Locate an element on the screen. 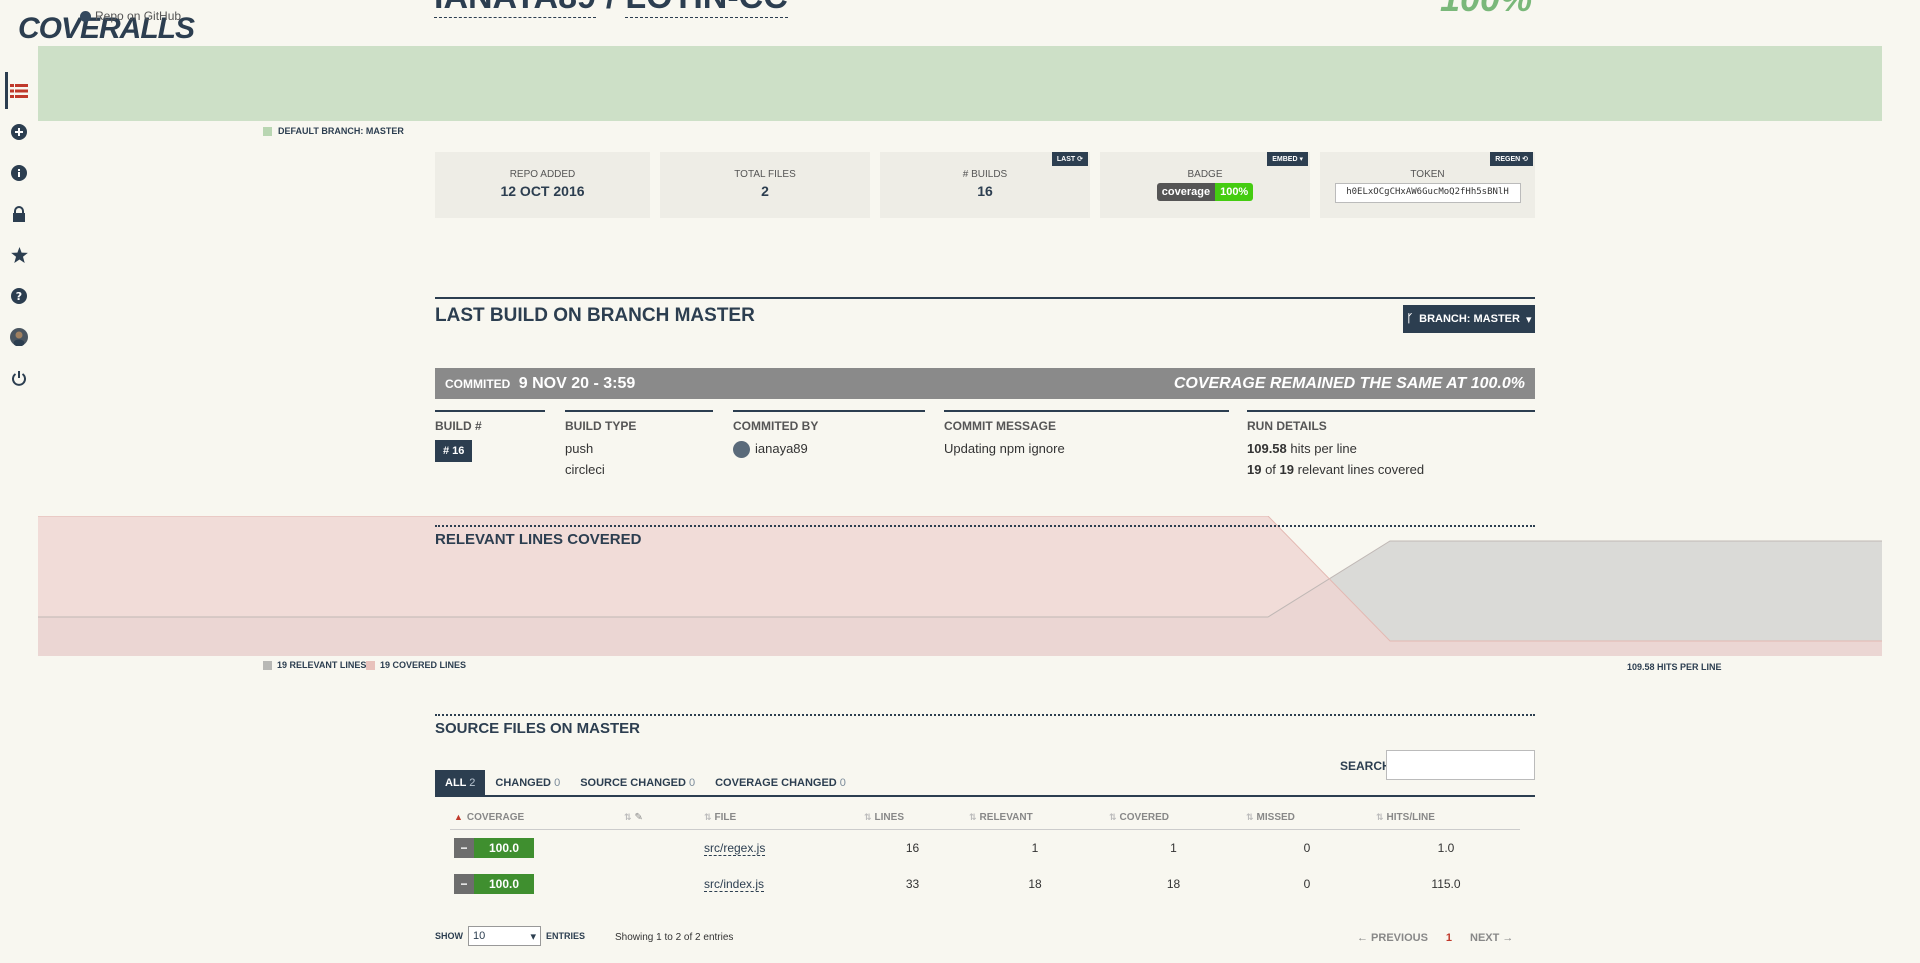 Image resolution: width=1920 pixels, height=963 pixels. table-row: −100.0 src/index.js 33 18 18 0 115.0 is located at coordinates (985, 884).